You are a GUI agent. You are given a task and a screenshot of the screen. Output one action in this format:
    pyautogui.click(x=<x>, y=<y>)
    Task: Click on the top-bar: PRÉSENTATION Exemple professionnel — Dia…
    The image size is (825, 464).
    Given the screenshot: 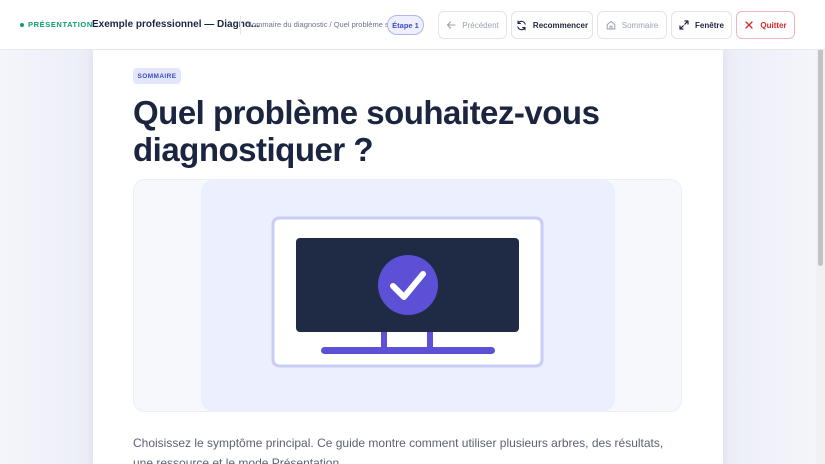 What is the action you would take?
    pyautogui.click(x=412, y=25)
    